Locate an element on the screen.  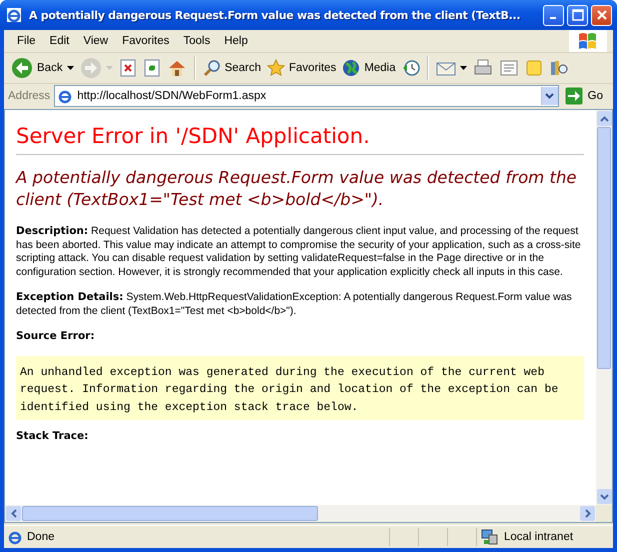
close-icon is located at coordinates (602, 15).